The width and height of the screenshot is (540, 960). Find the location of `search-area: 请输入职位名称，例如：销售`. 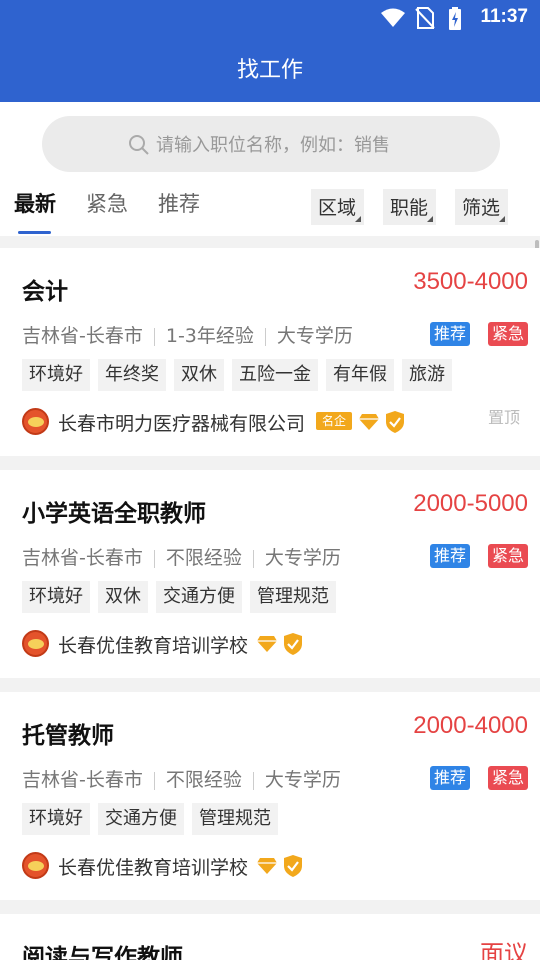

search-area: 请输入职位名称，例如：销售 is located at coordinates (270, 143).